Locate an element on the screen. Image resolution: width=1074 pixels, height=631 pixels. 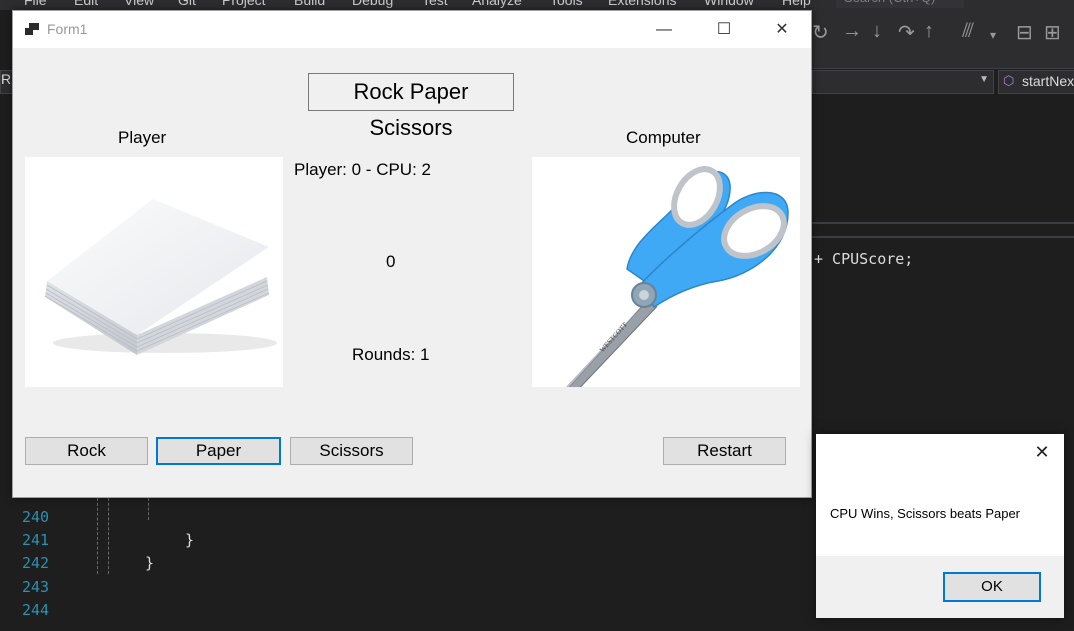
line-number: 244 is located at coordinates (36, 610).